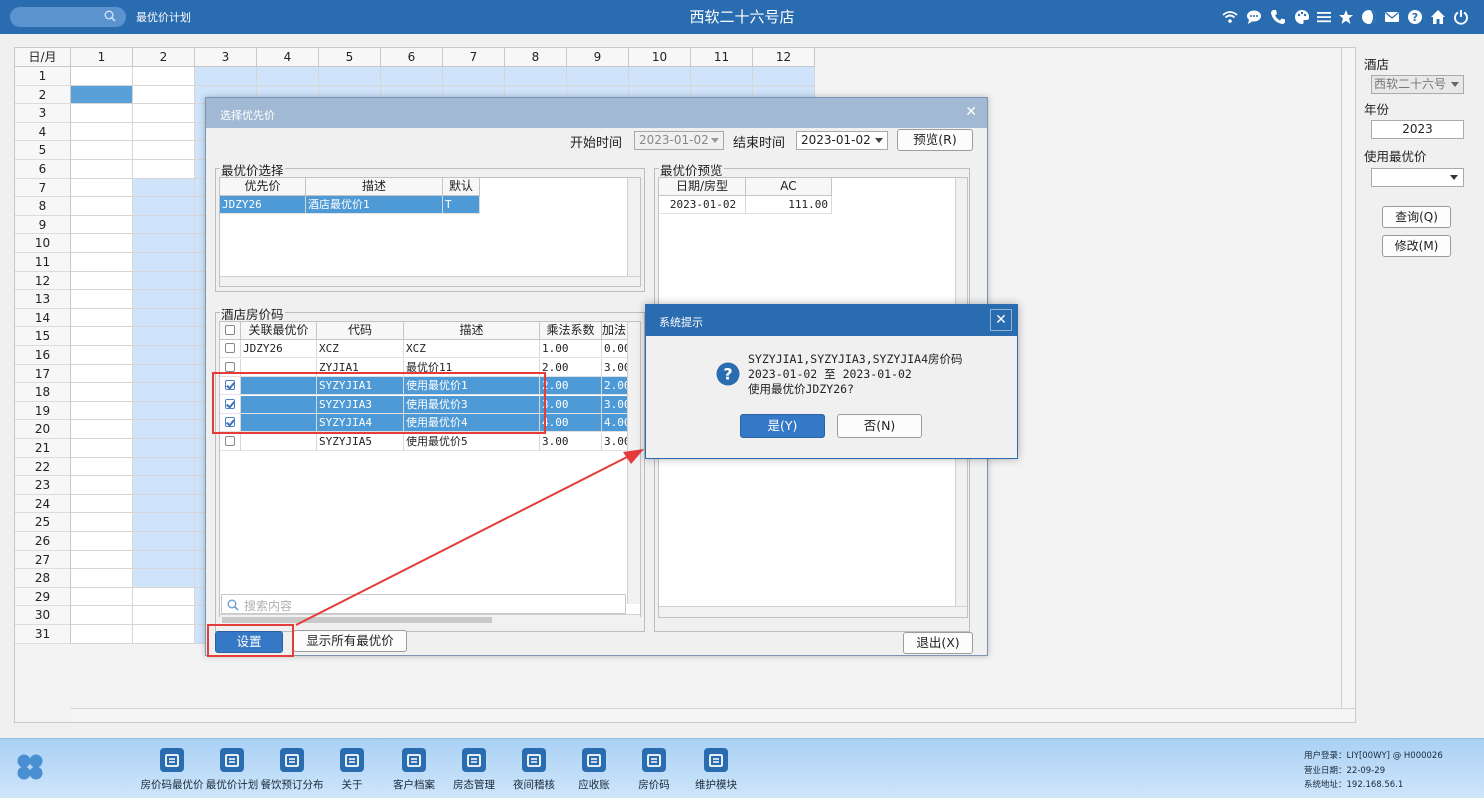 The width and height of the screenshot is (1484, 798). What do you see at coordinates (43, 132) in the screenshot?
I see `day-row-header: 4` at bounding box center [43, 132].